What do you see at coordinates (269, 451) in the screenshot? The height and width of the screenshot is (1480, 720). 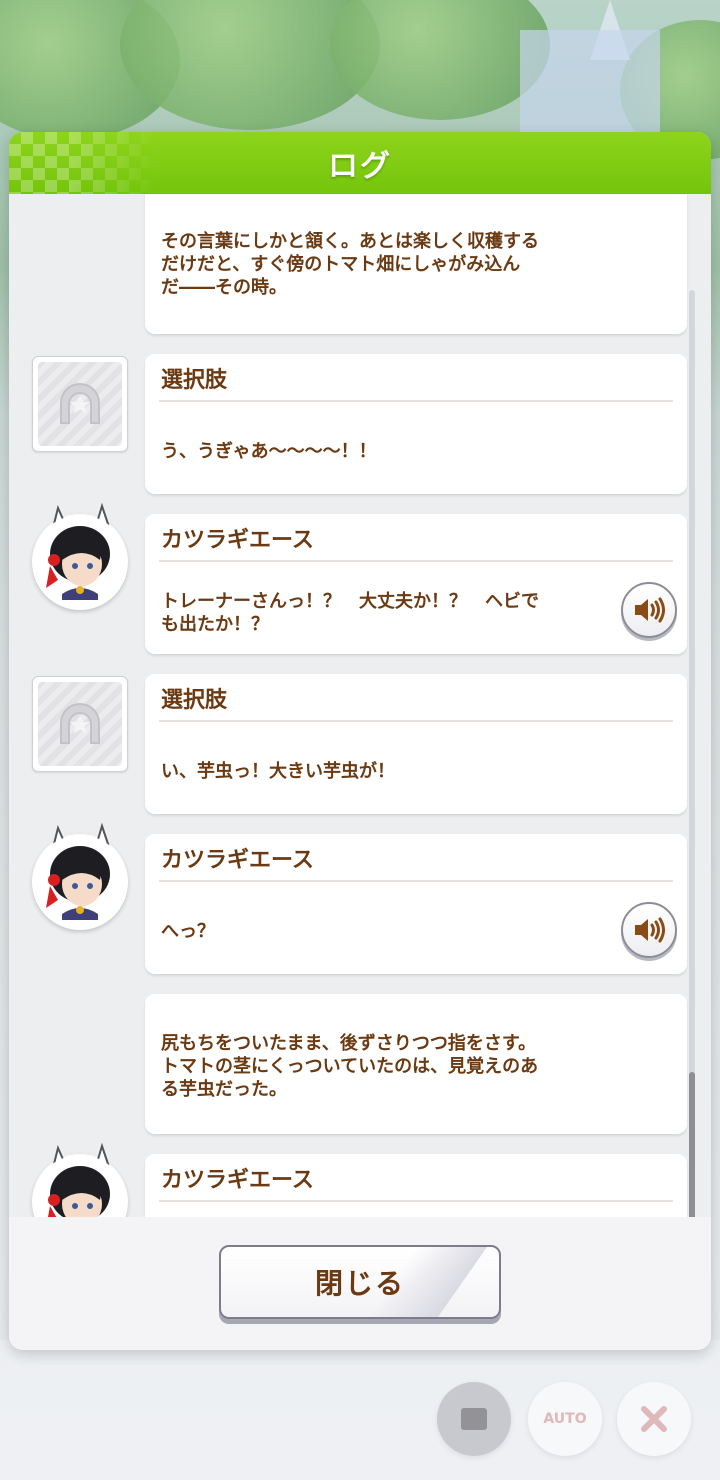 I see `choice-text: う、うぎゃあ〜〜〜〜！！` at bounding box center [269, 451].